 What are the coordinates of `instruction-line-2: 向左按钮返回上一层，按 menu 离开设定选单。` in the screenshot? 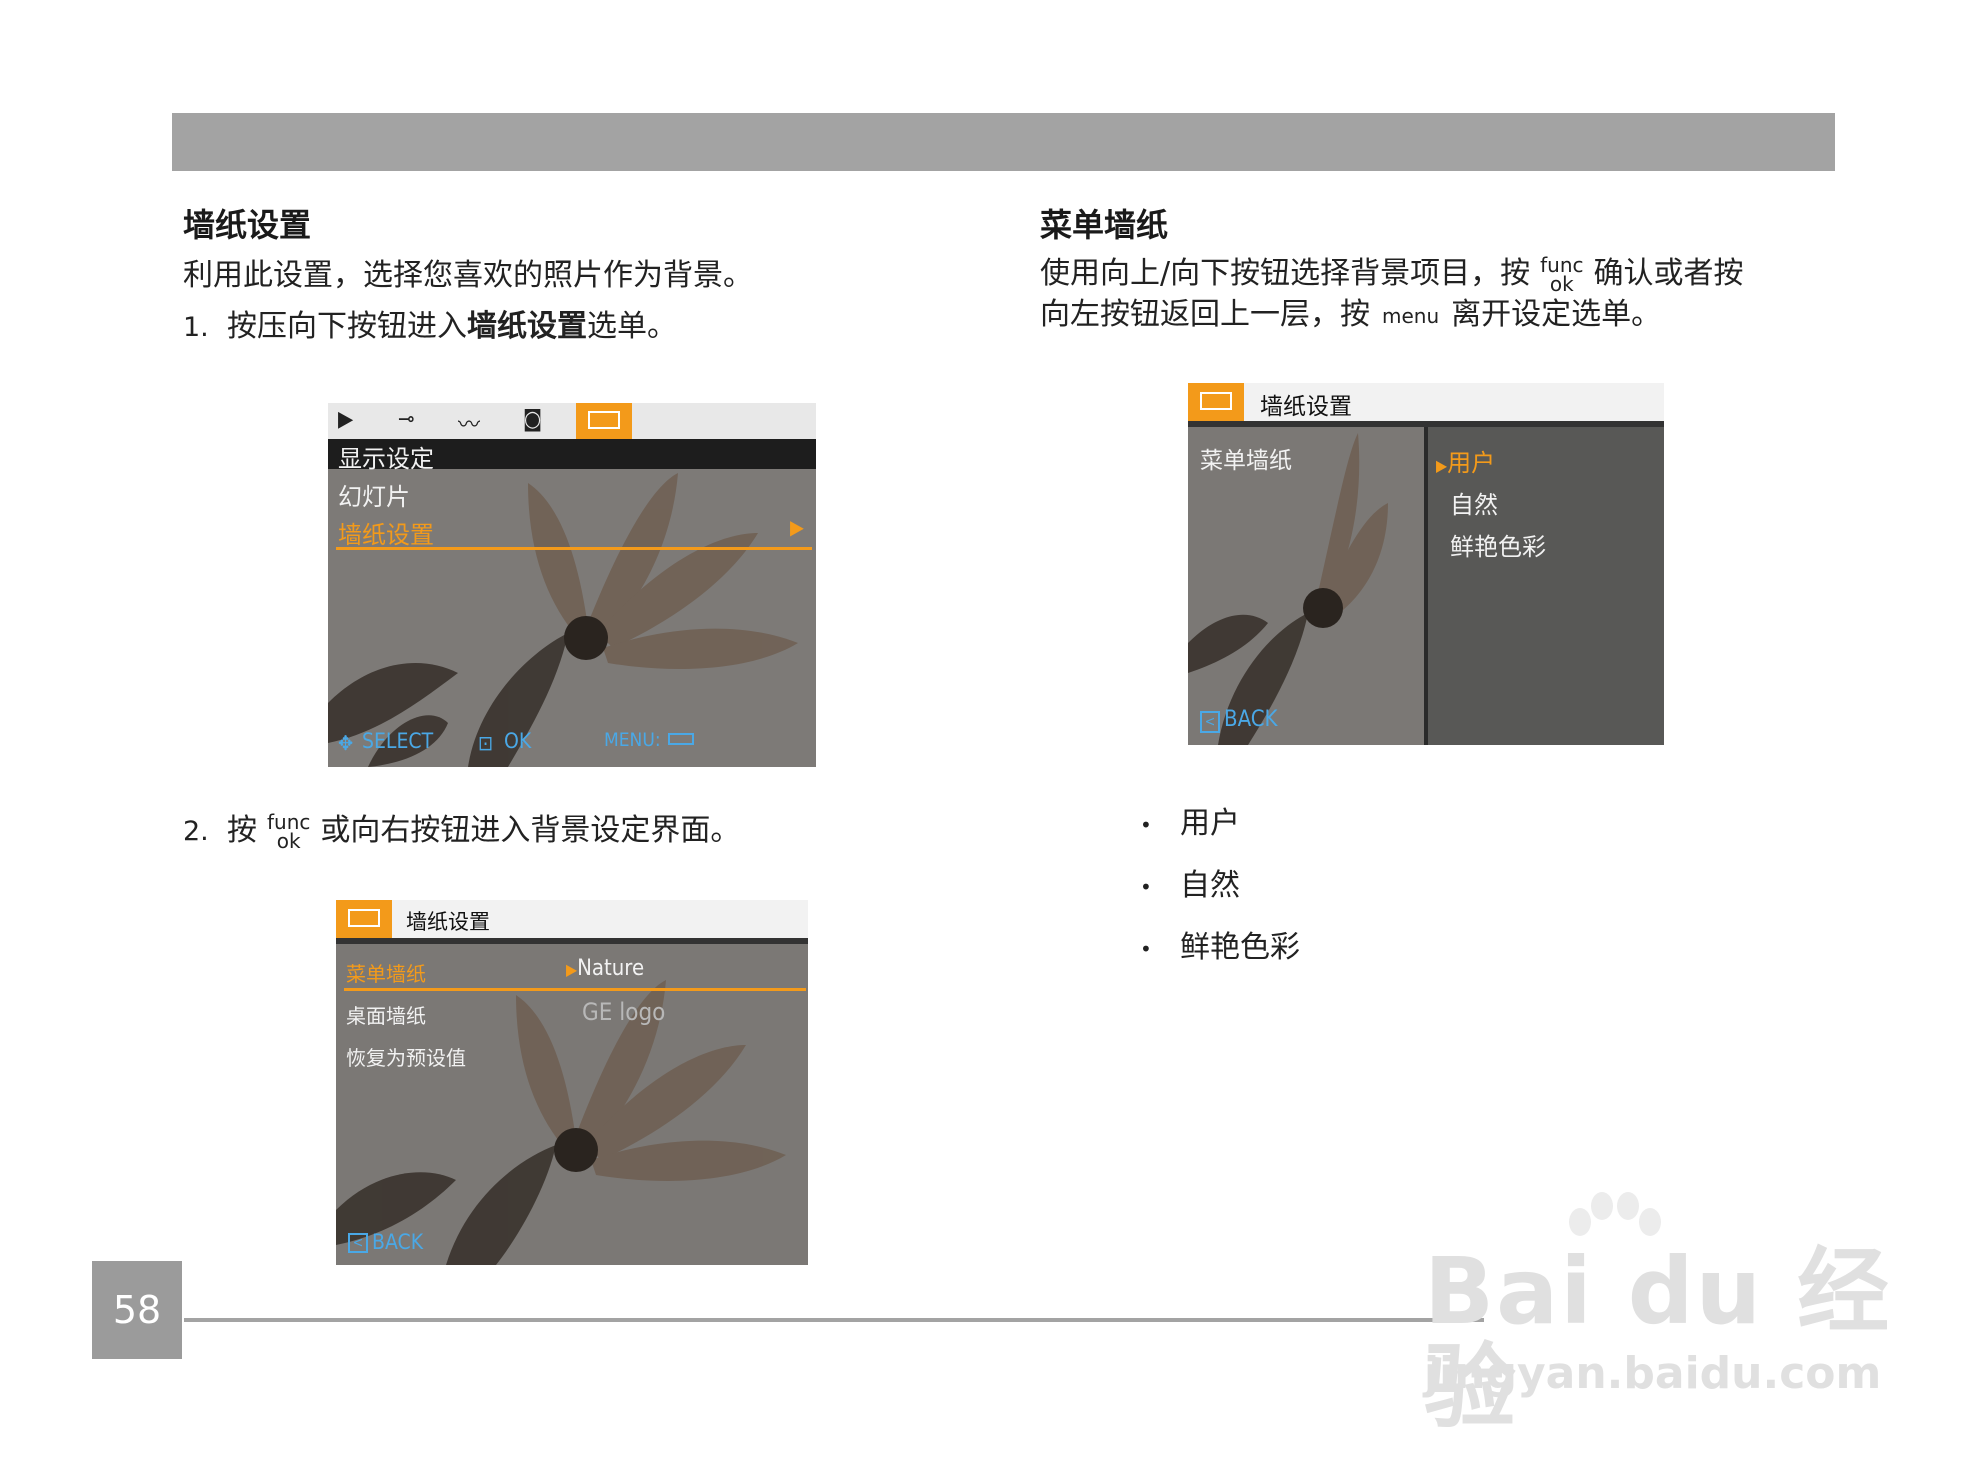 It's located at (1350, 315).